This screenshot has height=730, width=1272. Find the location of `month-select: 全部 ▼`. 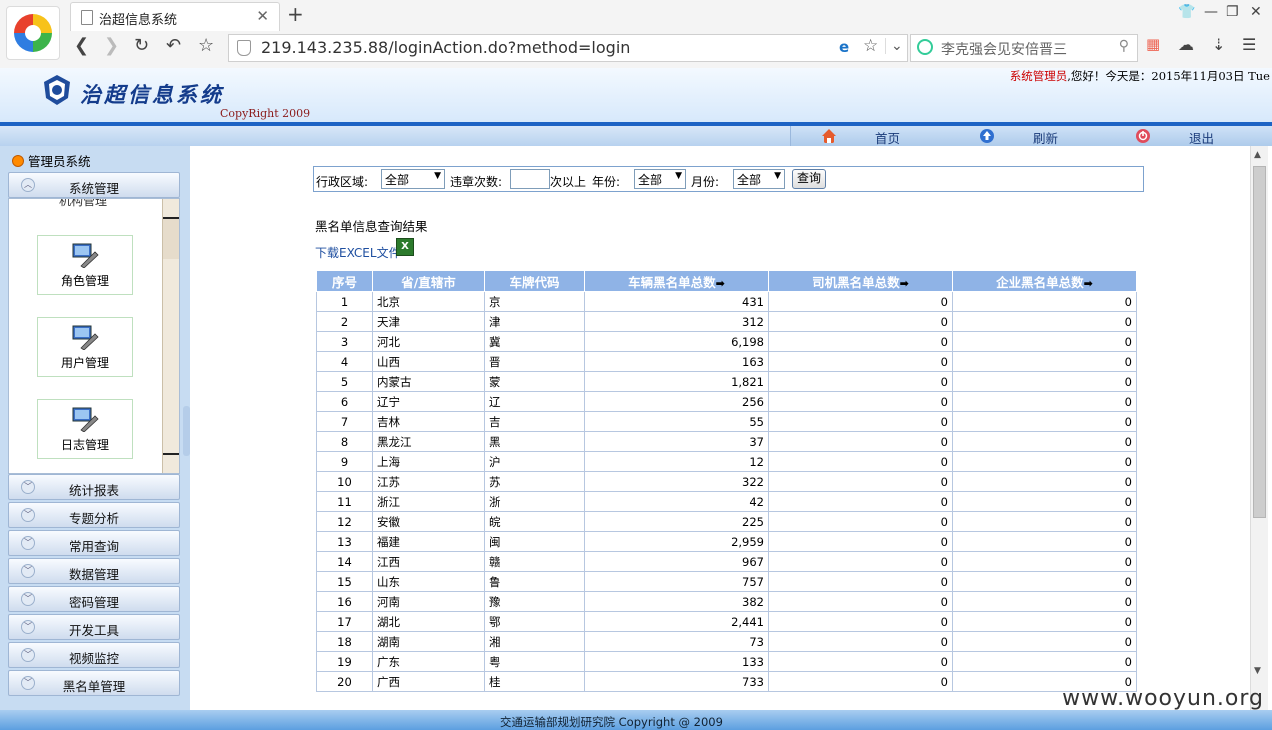

month-select: 全部 ▼ is located at coordinates (759, 179).